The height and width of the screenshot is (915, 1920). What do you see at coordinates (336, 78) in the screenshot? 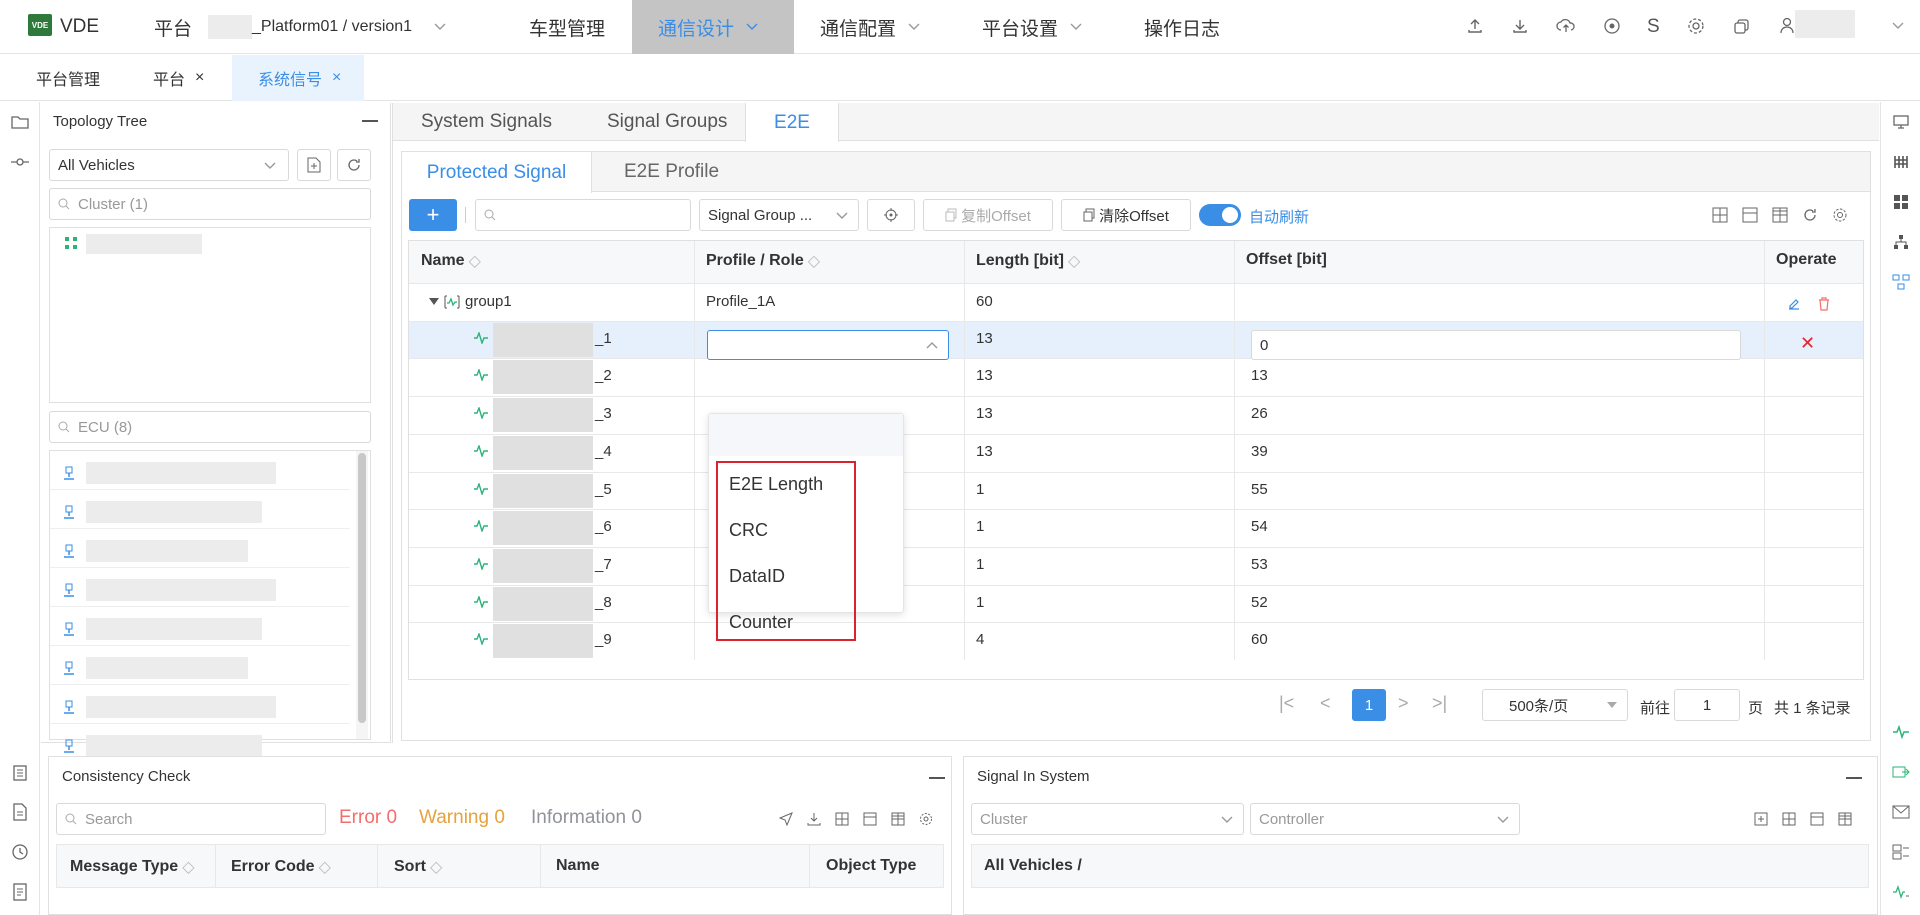
I see `close-icon: ×` at bounding box center [336, 78].